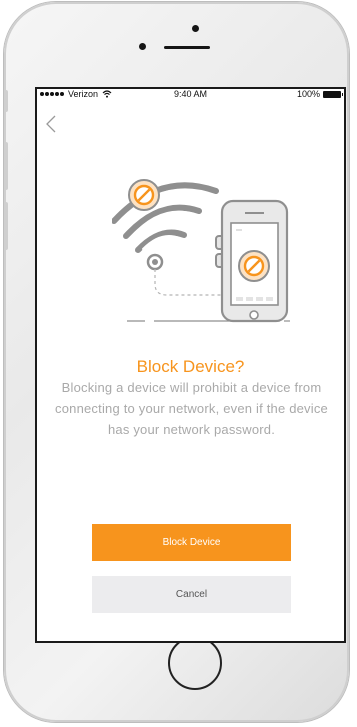 Image resolution: width=357 pixels, height=727 pixels. I want to click on earpiece-speaker, so click(187, 47).